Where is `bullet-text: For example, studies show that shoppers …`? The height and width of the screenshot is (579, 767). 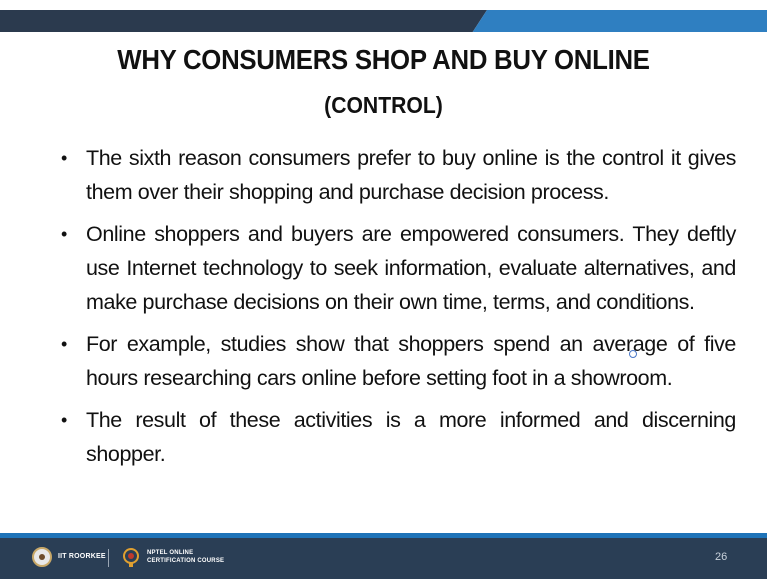 bullet-text: For example, studies show that shoppers … is located at coordinates (411, 361).